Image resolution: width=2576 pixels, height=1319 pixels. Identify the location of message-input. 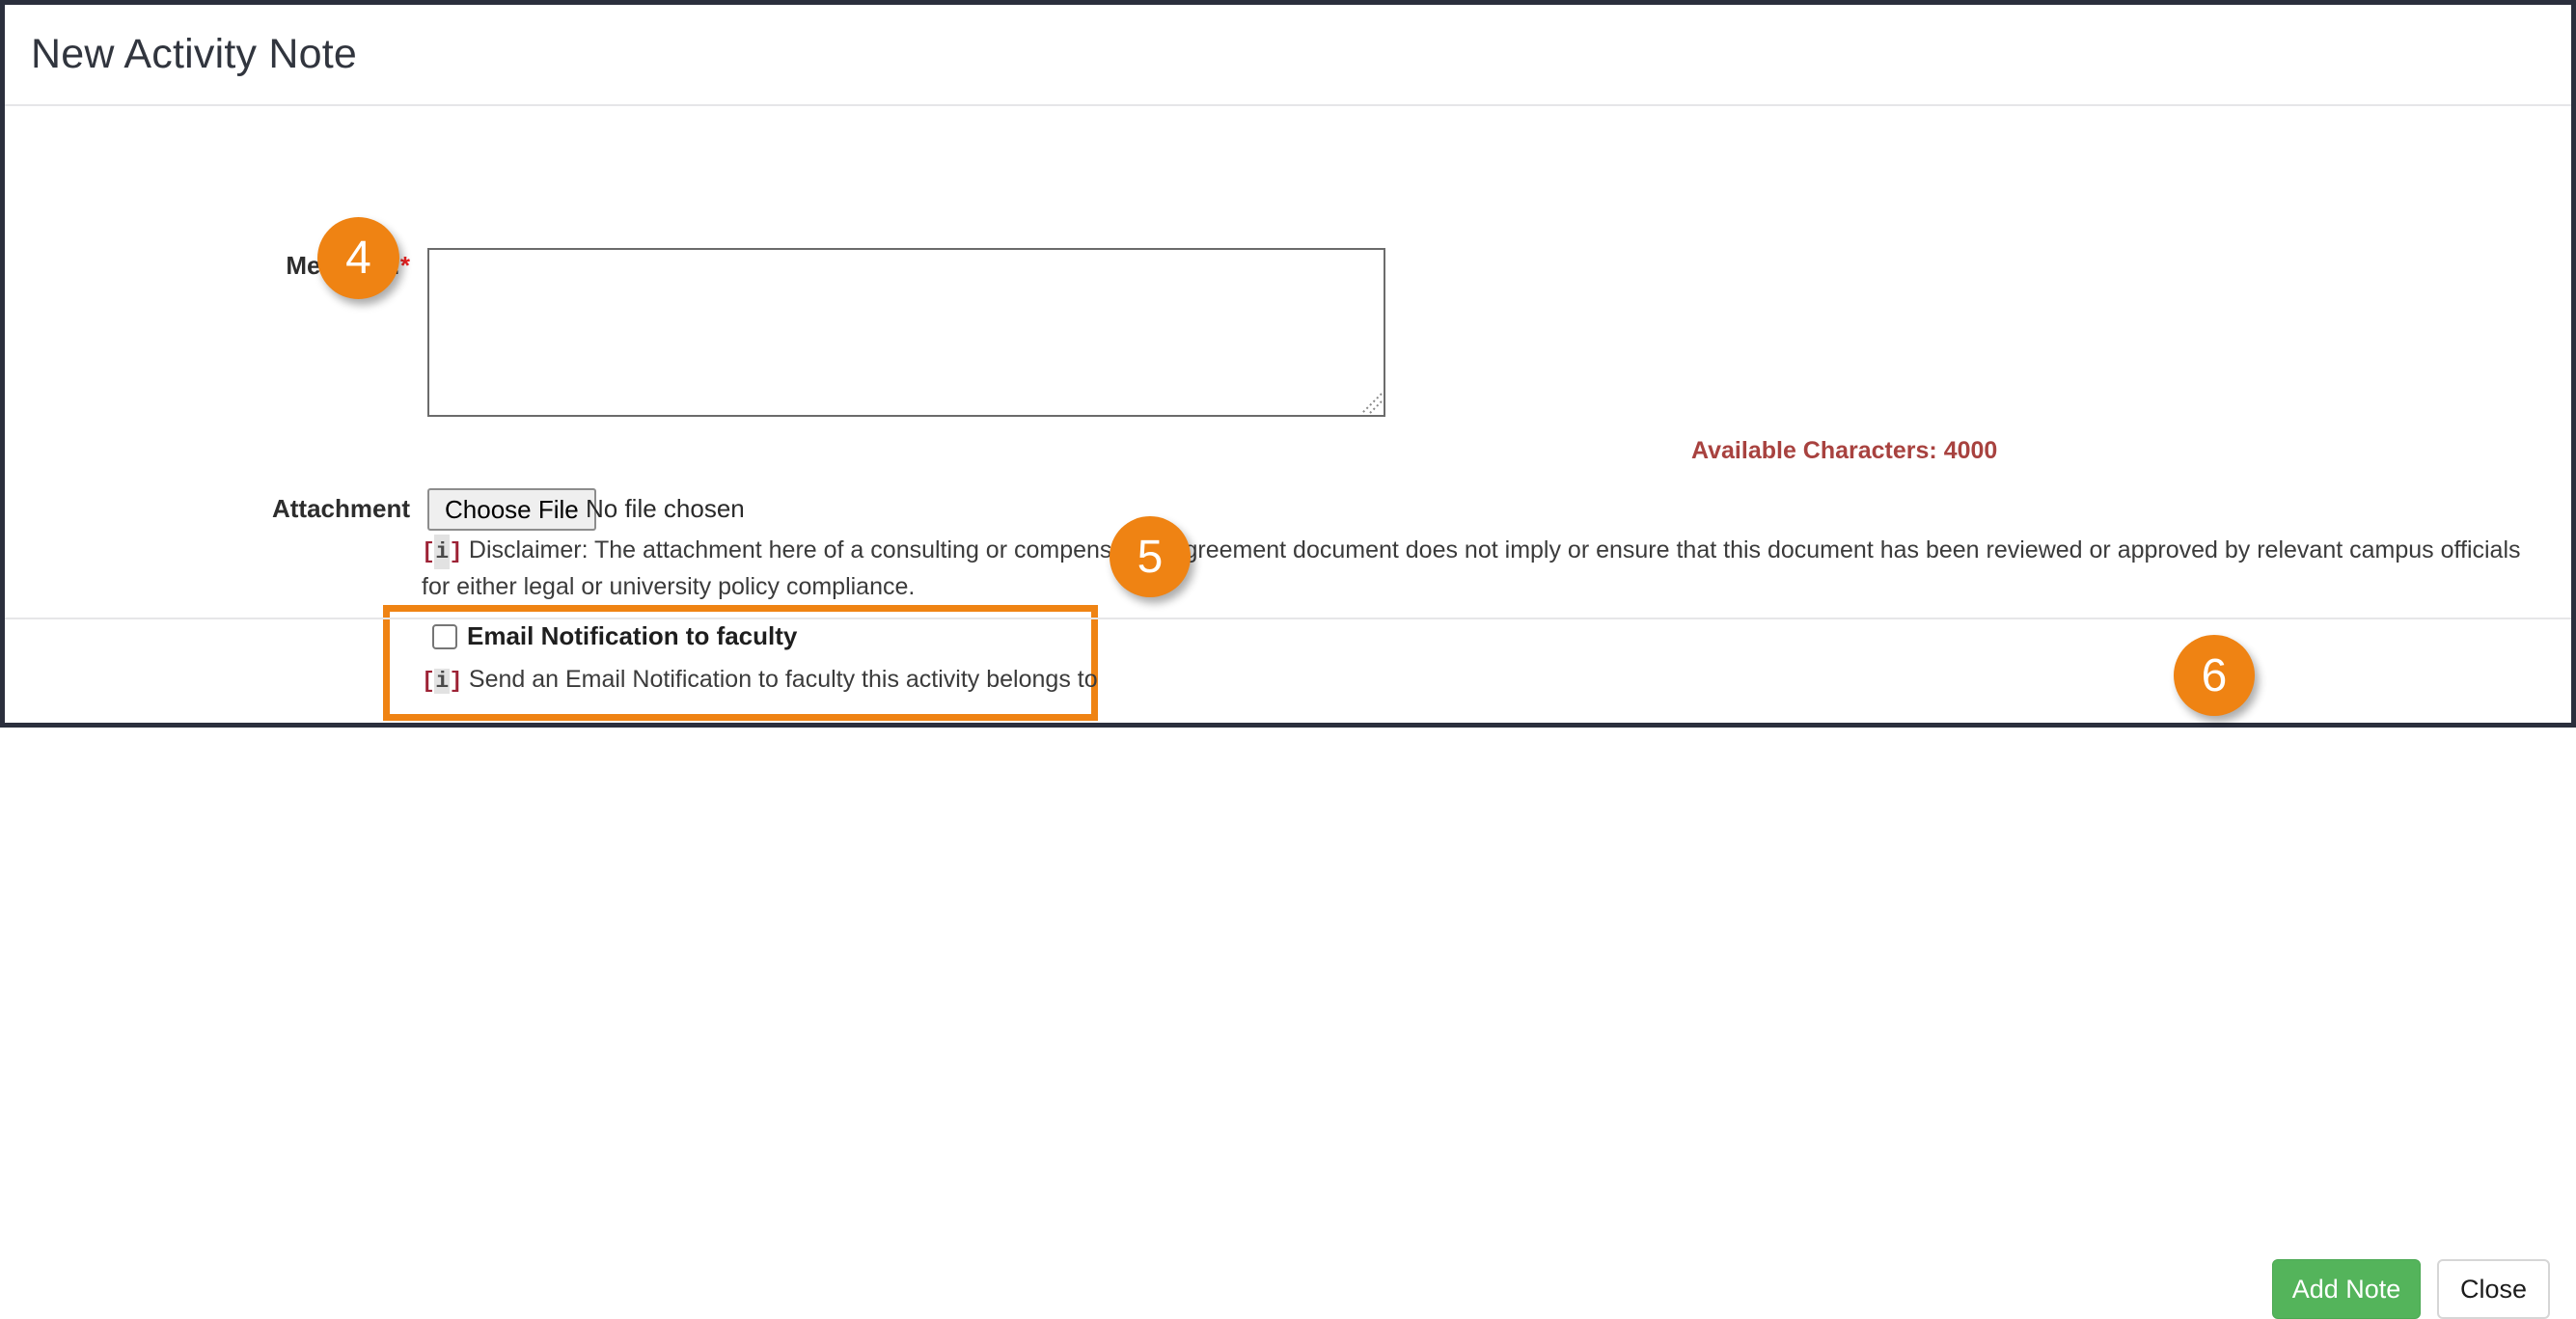
(906, 332).